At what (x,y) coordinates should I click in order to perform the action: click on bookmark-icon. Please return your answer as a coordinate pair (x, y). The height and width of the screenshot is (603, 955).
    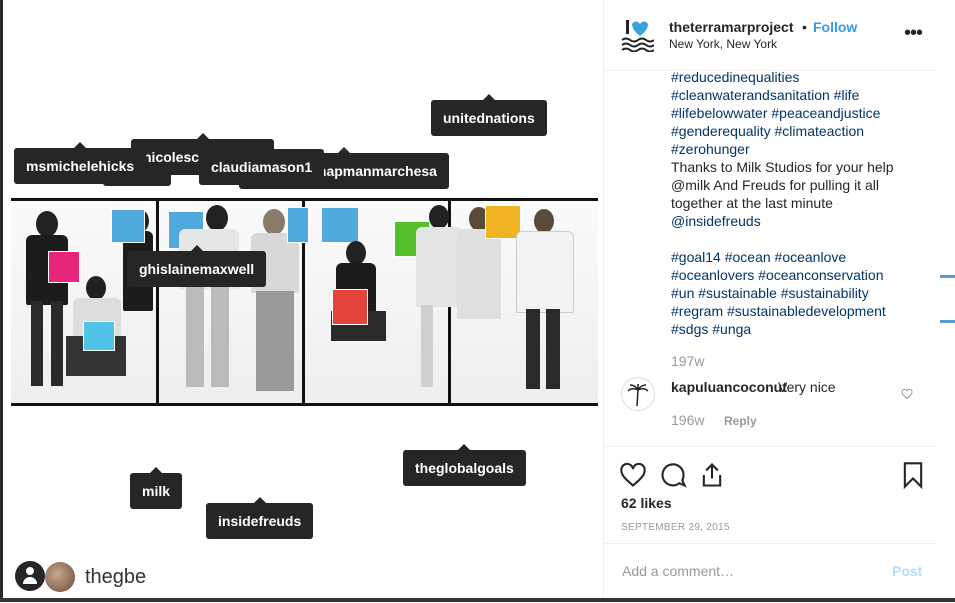
    Looking at the image, I should click on (913, 475).